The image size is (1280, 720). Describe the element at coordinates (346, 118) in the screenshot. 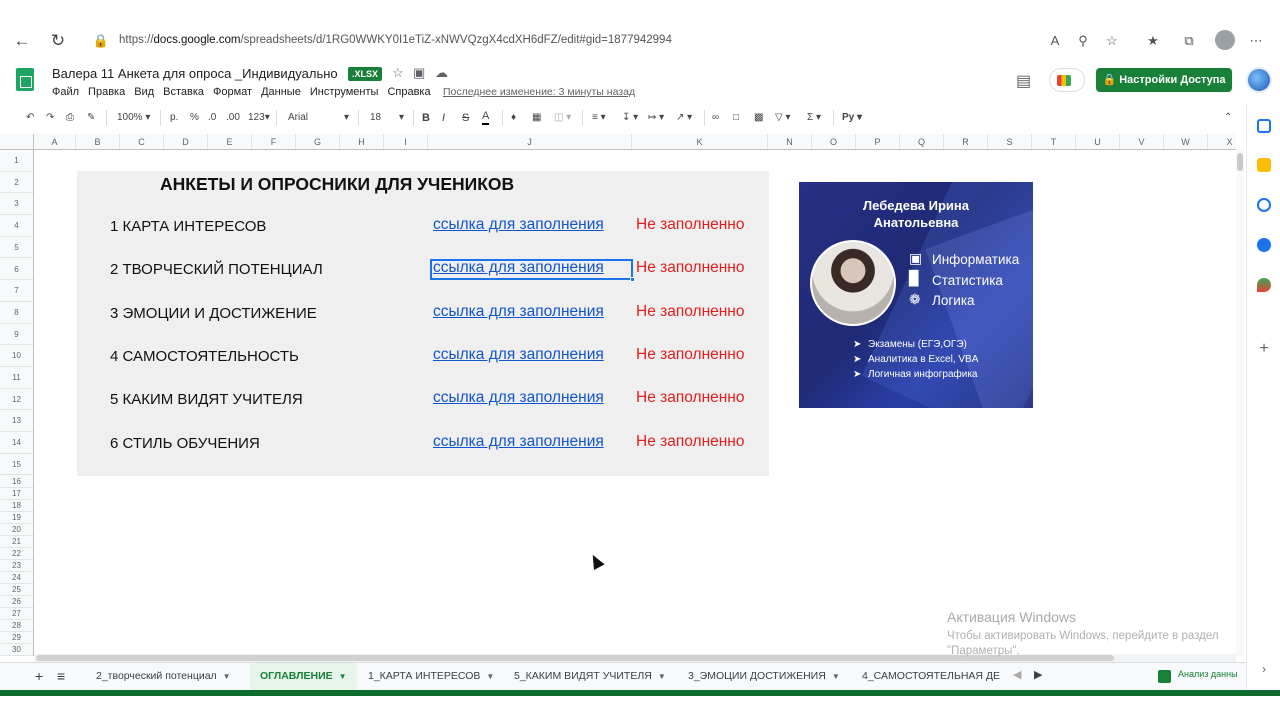

I see `font-select-arrow-icon: ▾` at that location.